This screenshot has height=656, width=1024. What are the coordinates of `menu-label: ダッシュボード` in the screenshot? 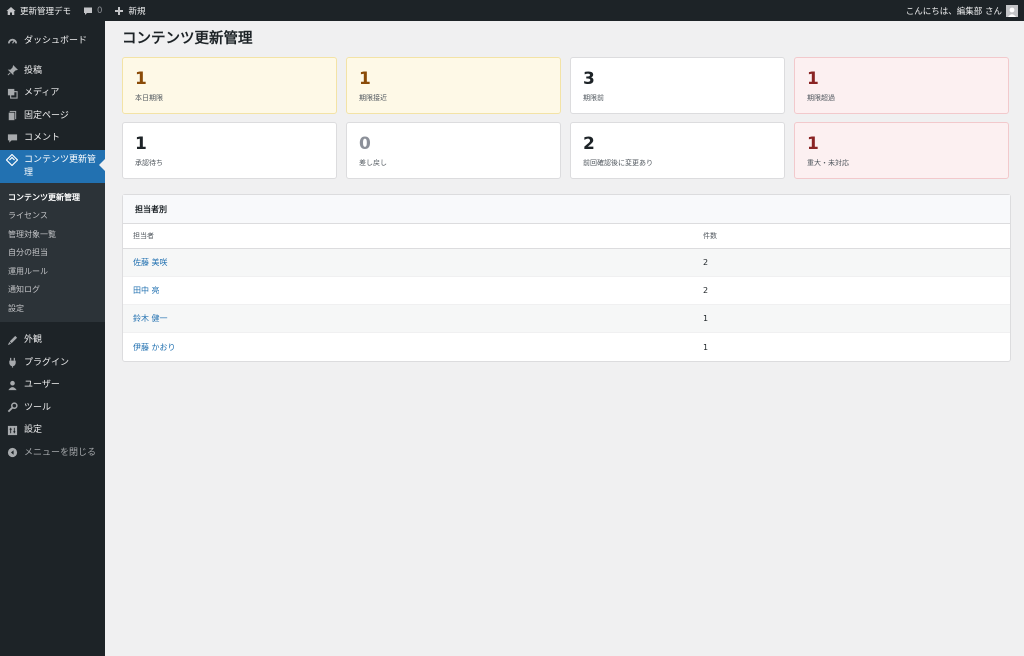 It's located at (56, 41).